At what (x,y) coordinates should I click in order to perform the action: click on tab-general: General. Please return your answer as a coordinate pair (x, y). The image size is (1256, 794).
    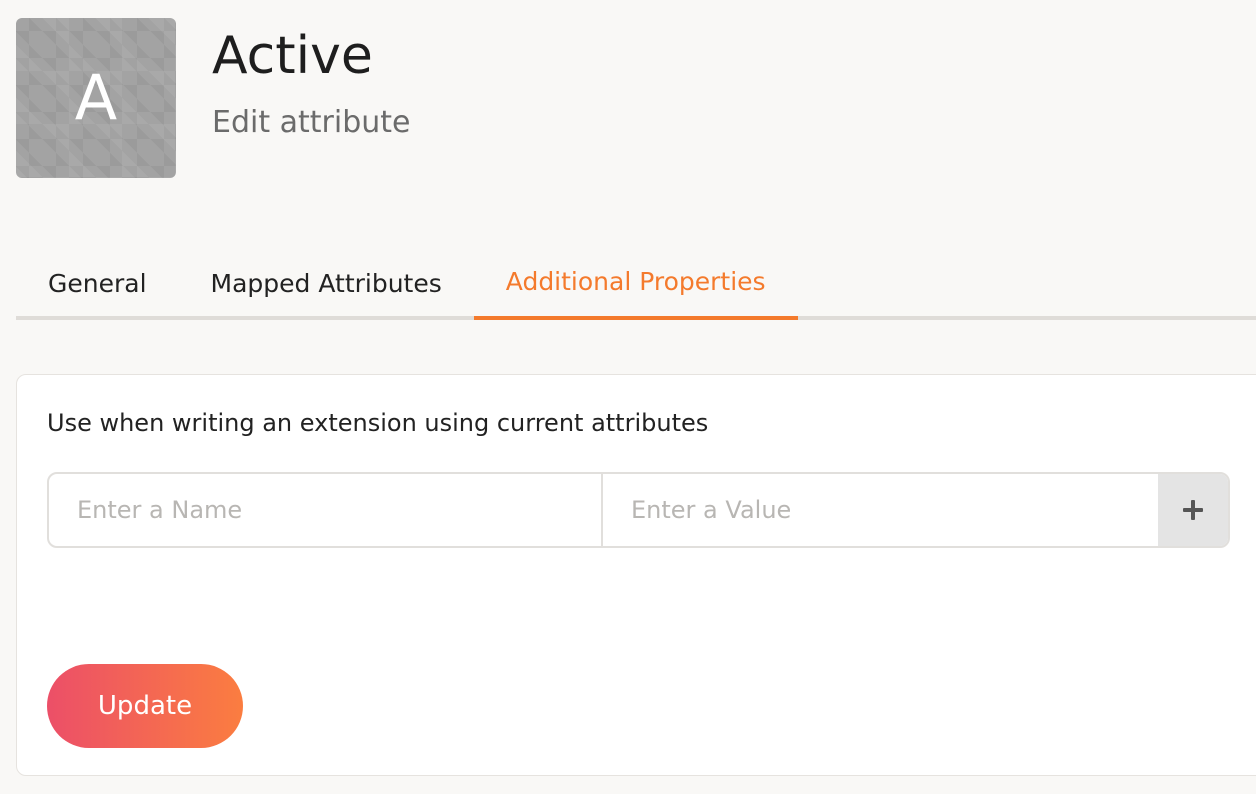
    Looking at the image, I should click on (97, 283).